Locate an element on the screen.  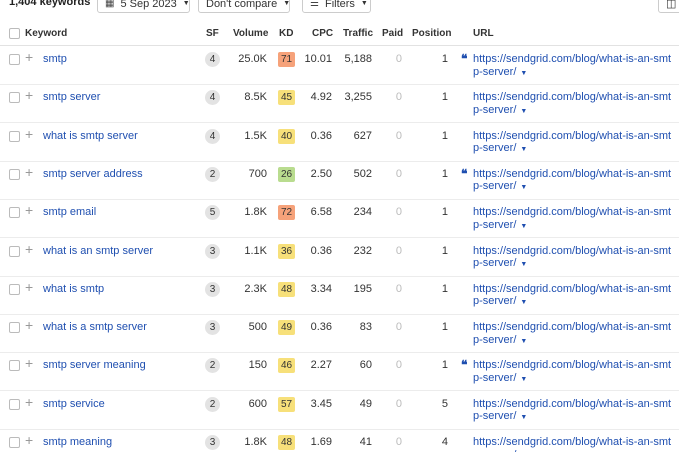
col-kd: KD is located at coordinates (286, 33).